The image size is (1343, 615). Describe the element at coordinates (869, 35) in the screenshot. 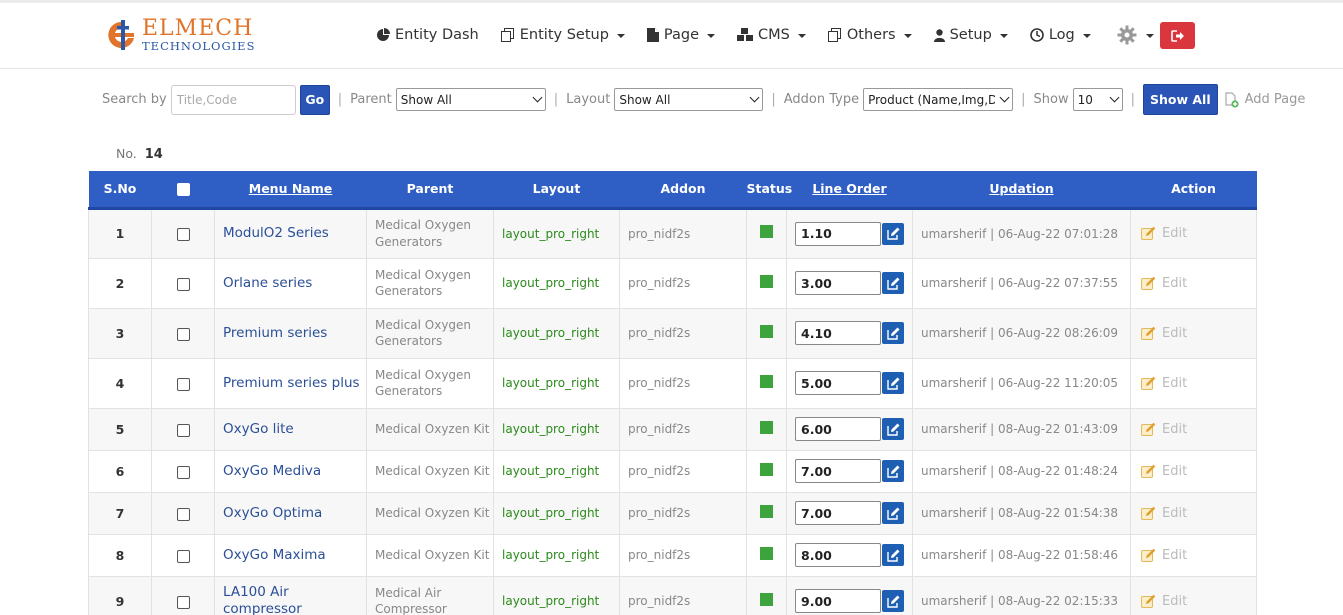

I see `nav-others: Others` at that location.